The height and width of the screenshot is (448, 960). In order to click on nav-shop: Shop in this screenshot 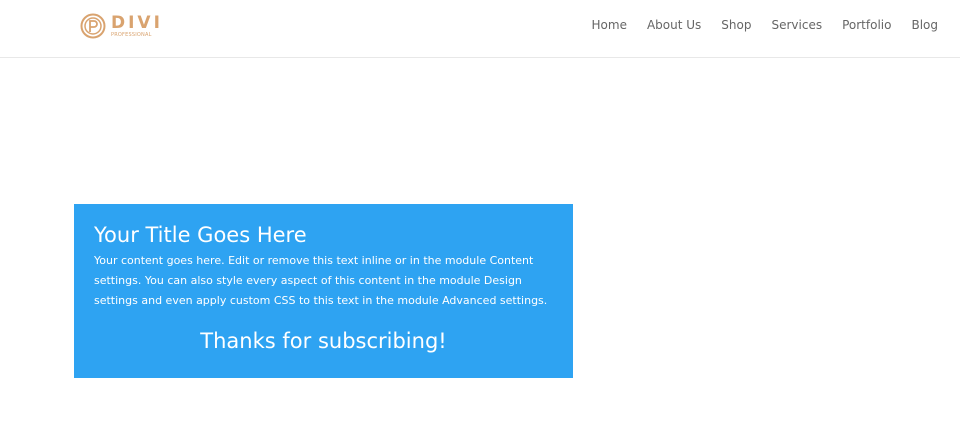, I will do `click(736, 25)`.